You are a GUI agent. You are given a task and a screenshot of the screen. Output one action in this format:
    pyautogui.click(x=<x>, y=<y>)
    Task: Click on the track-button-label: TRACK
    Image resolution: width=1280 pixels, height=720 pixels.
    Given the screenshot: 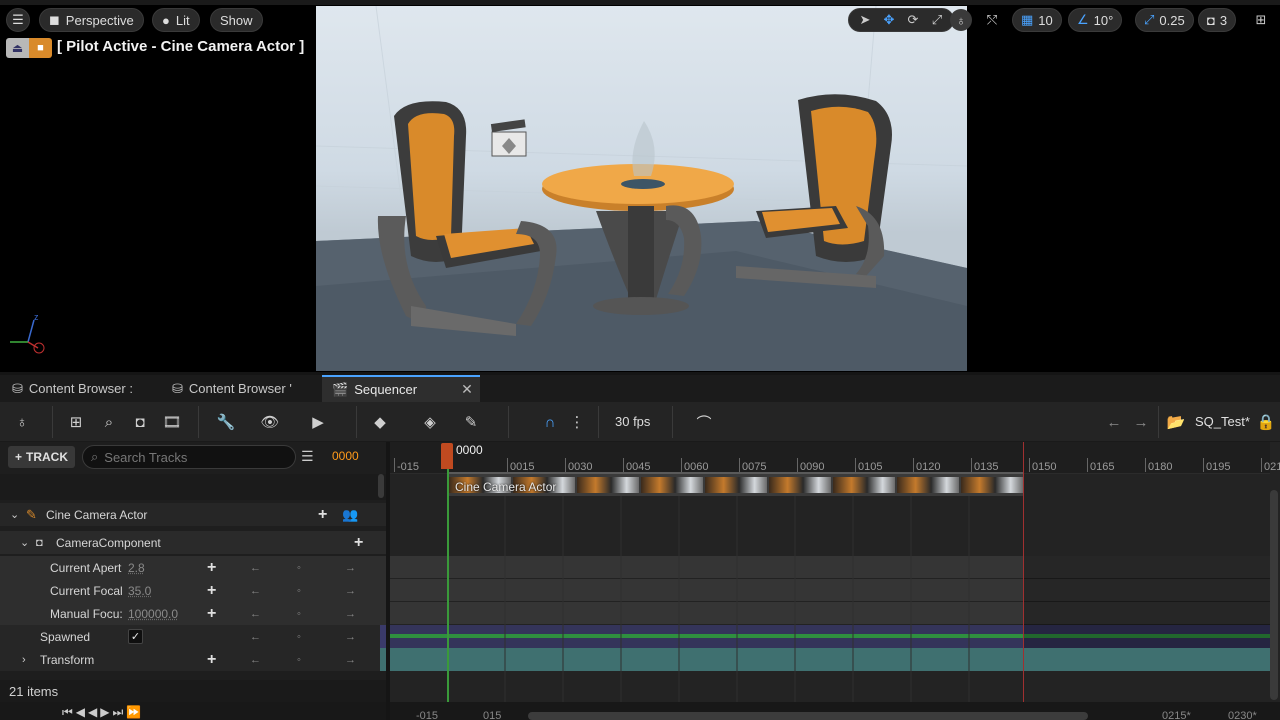 What is the action you would take?
    pyautogui.click(x=47, y=457)
    